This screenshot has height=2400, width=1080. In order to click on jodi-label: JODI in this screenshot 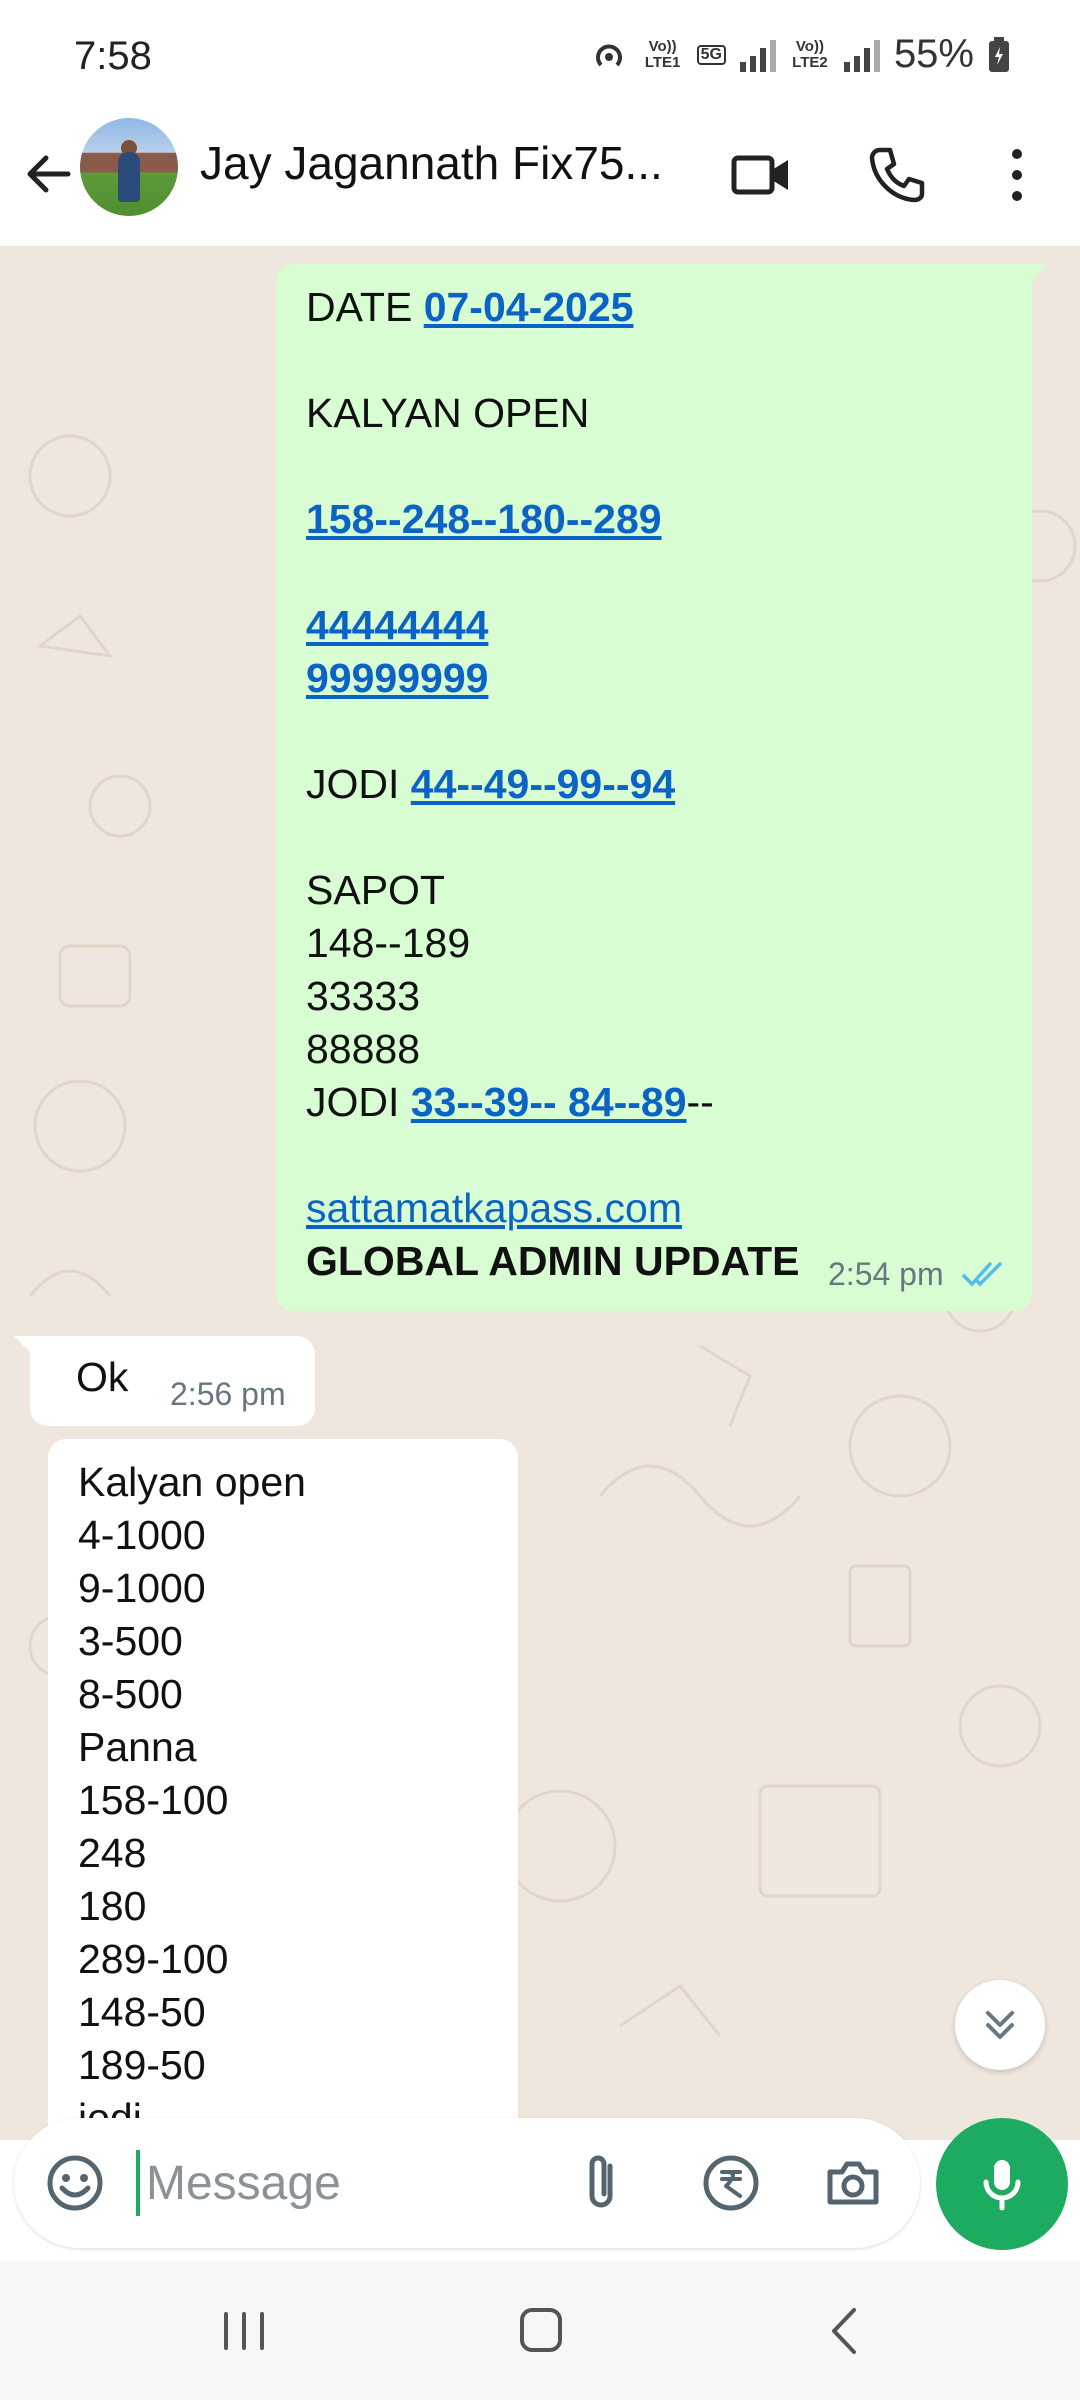, I will do `click(358, 784)`.